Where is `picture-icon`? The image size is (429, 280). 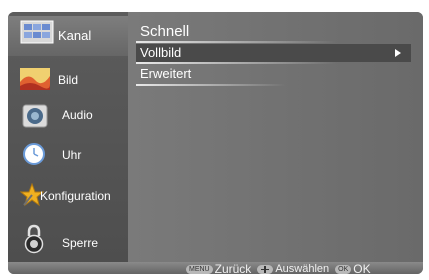
picture-icon is located at coordinates (35, 79).